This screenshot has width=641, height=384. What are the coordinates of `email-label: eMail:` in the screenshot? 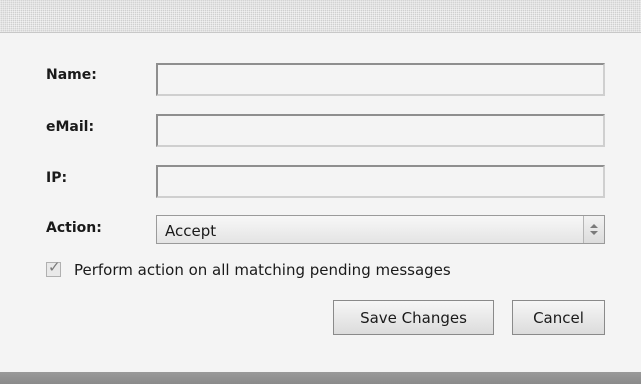 It's located at (70, 127).